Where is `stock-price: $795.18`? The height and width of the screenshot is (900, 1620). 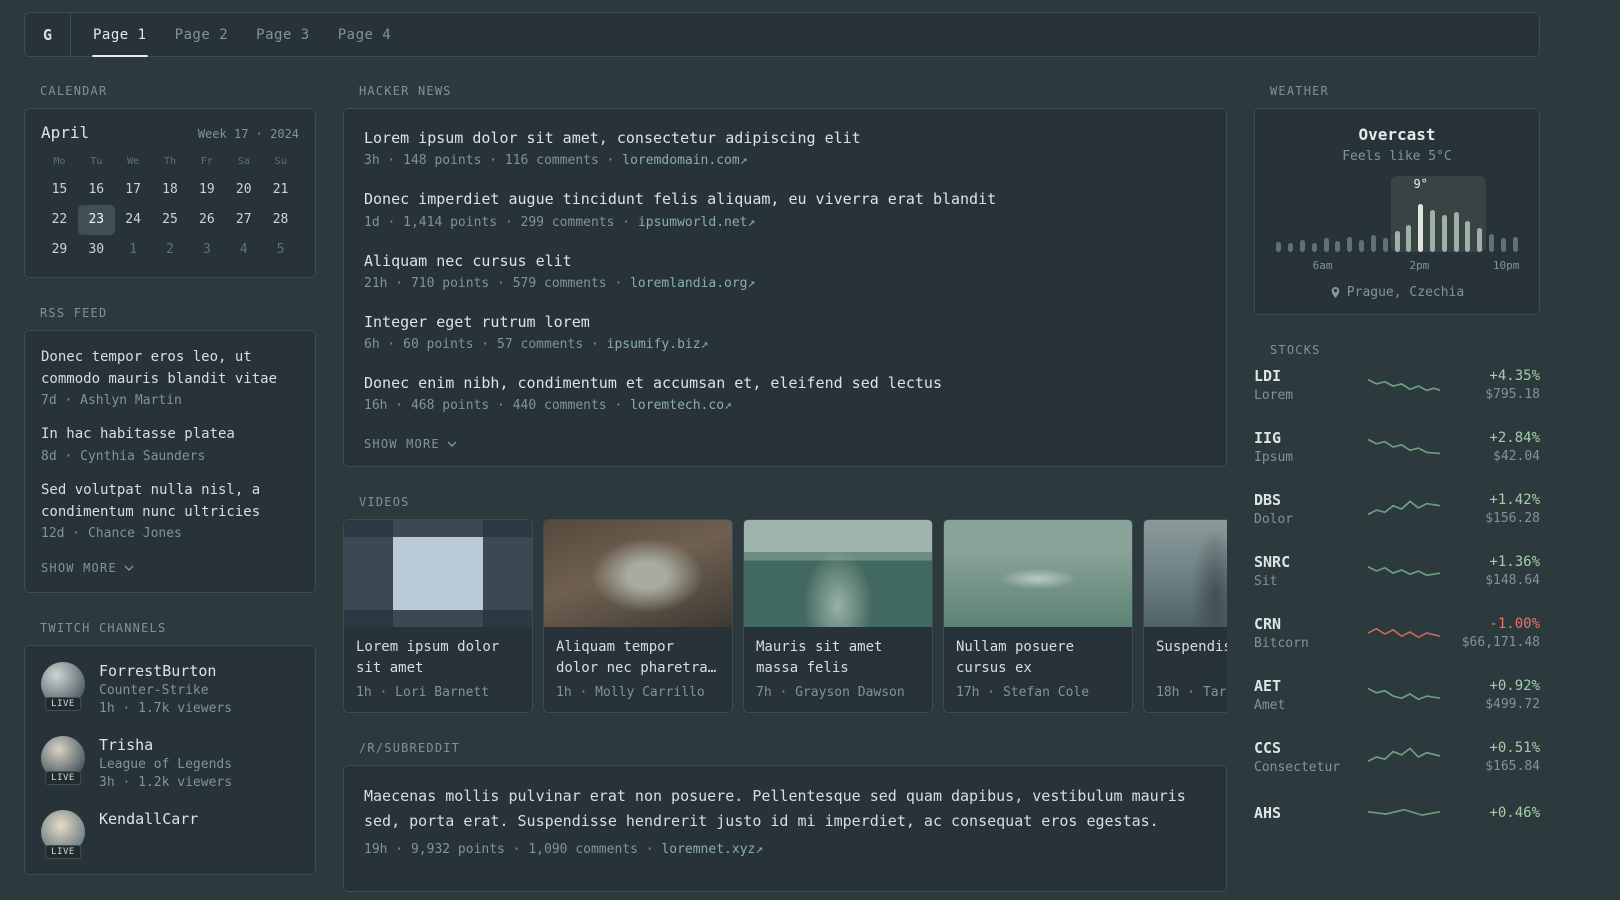 stock-price: $795.18 is located at coordinates (1512, 394).